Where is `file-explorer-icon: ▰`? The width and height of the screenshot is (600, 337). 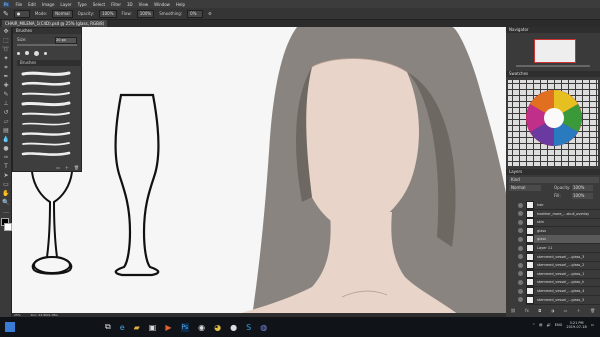
file-explorer-icon: ▰ is located at coordinates (137, 327).